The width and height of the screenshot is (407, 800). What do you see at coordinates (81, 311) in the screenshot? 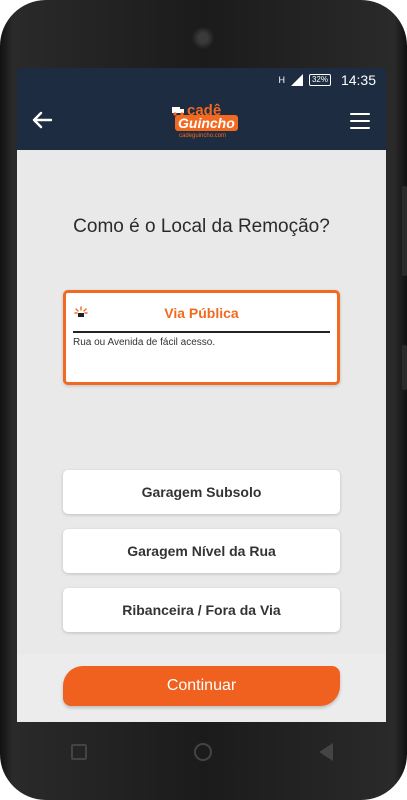
I see `siren-icon` at bounding box center [81, 311].